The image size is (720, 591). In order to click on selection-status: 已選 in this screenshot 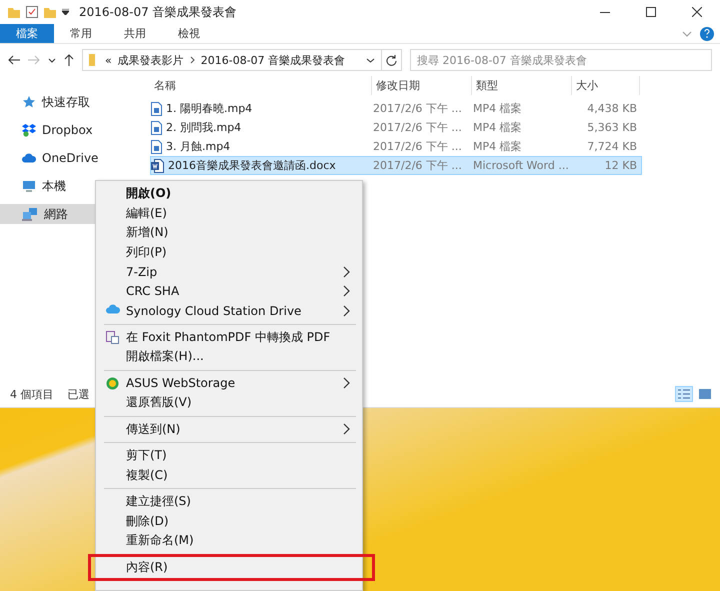, I will do `click(79, 394)`.